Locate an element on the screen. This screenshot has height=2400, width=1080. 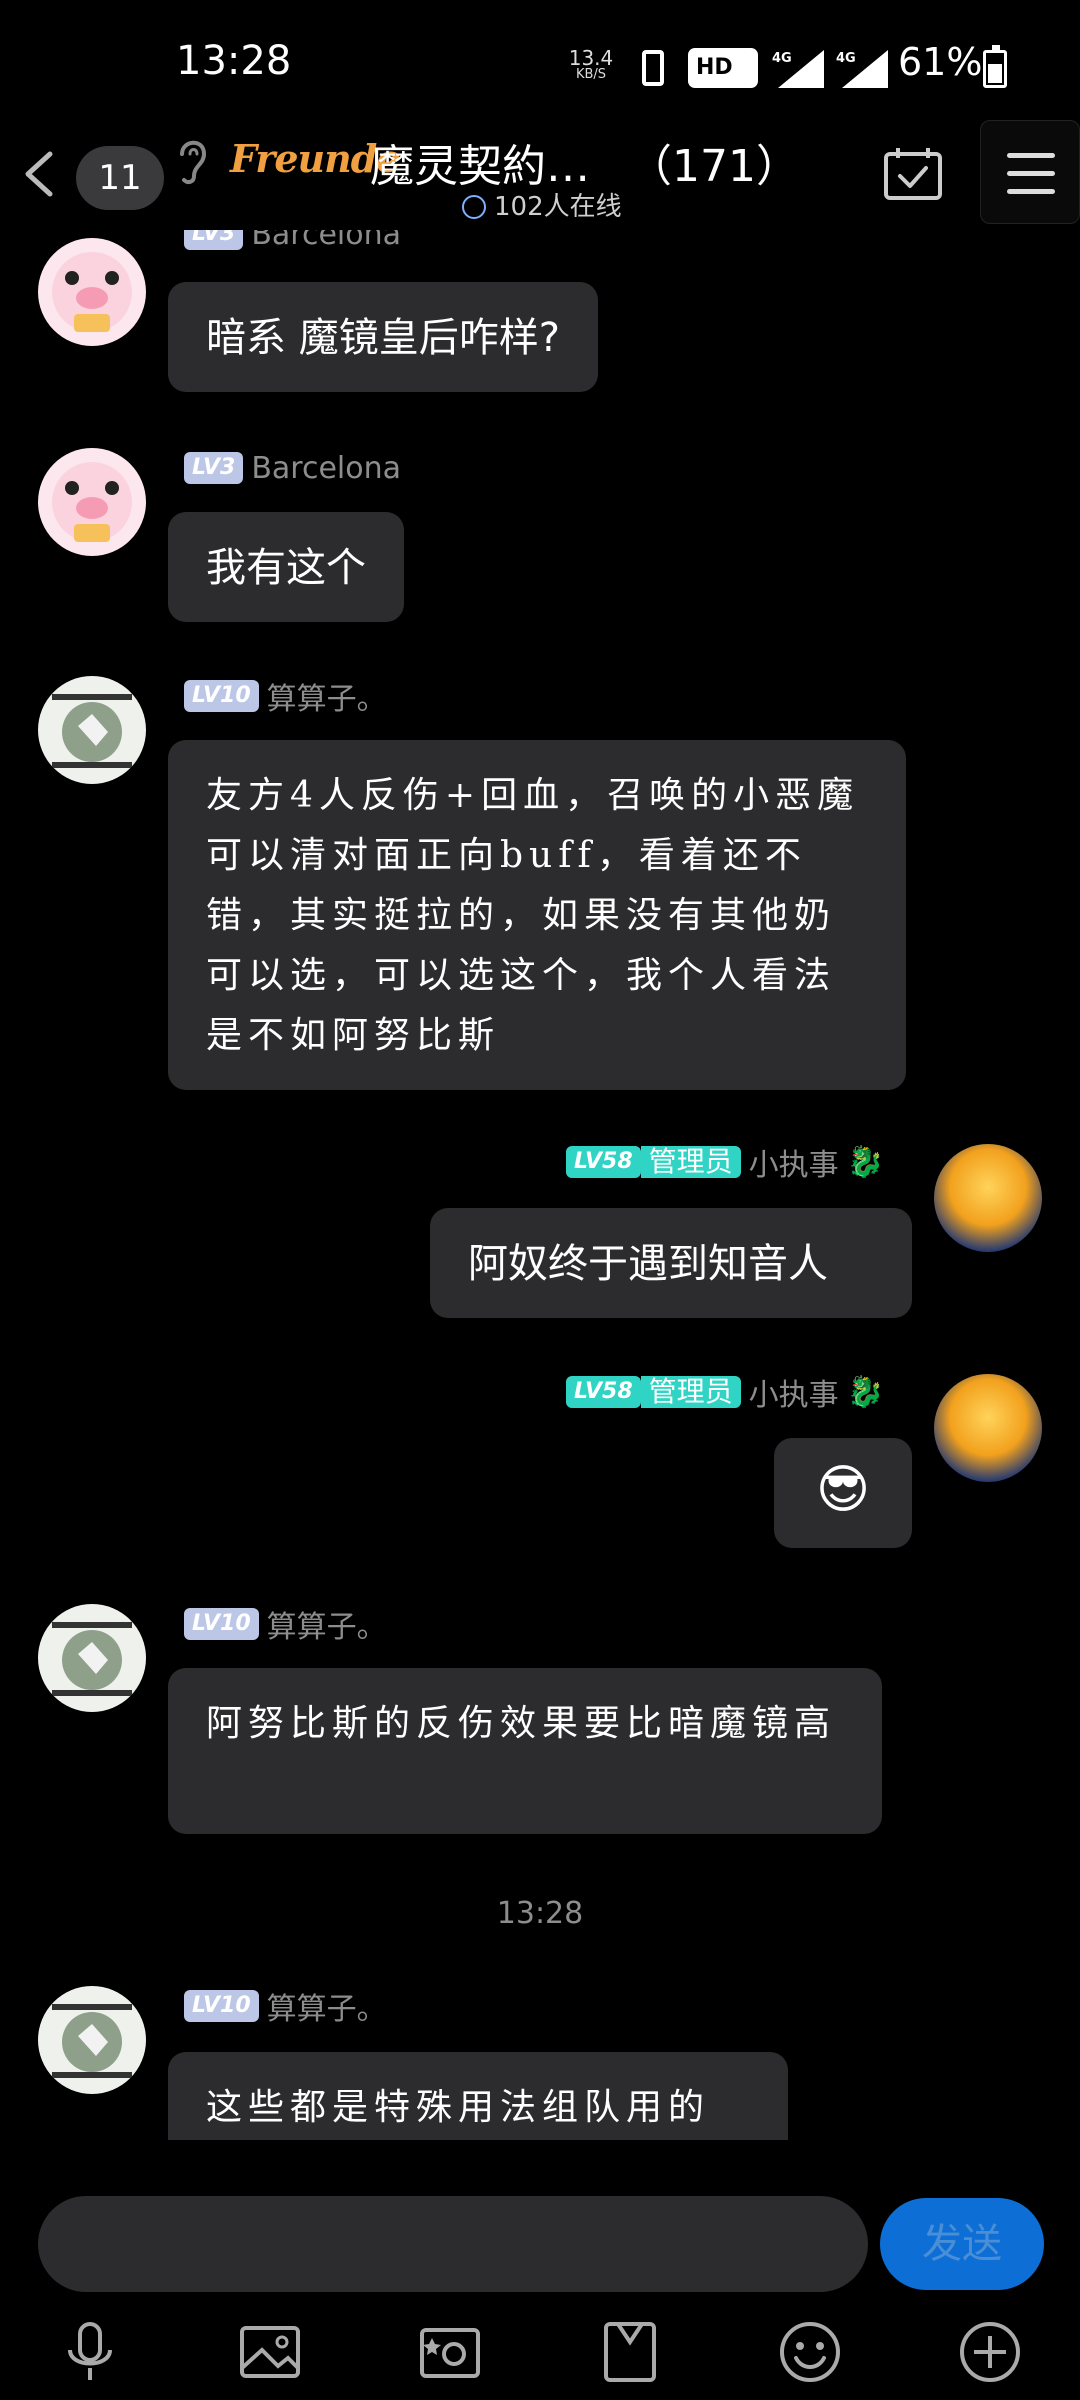
file-icon is located at coordinates (630, 2352).